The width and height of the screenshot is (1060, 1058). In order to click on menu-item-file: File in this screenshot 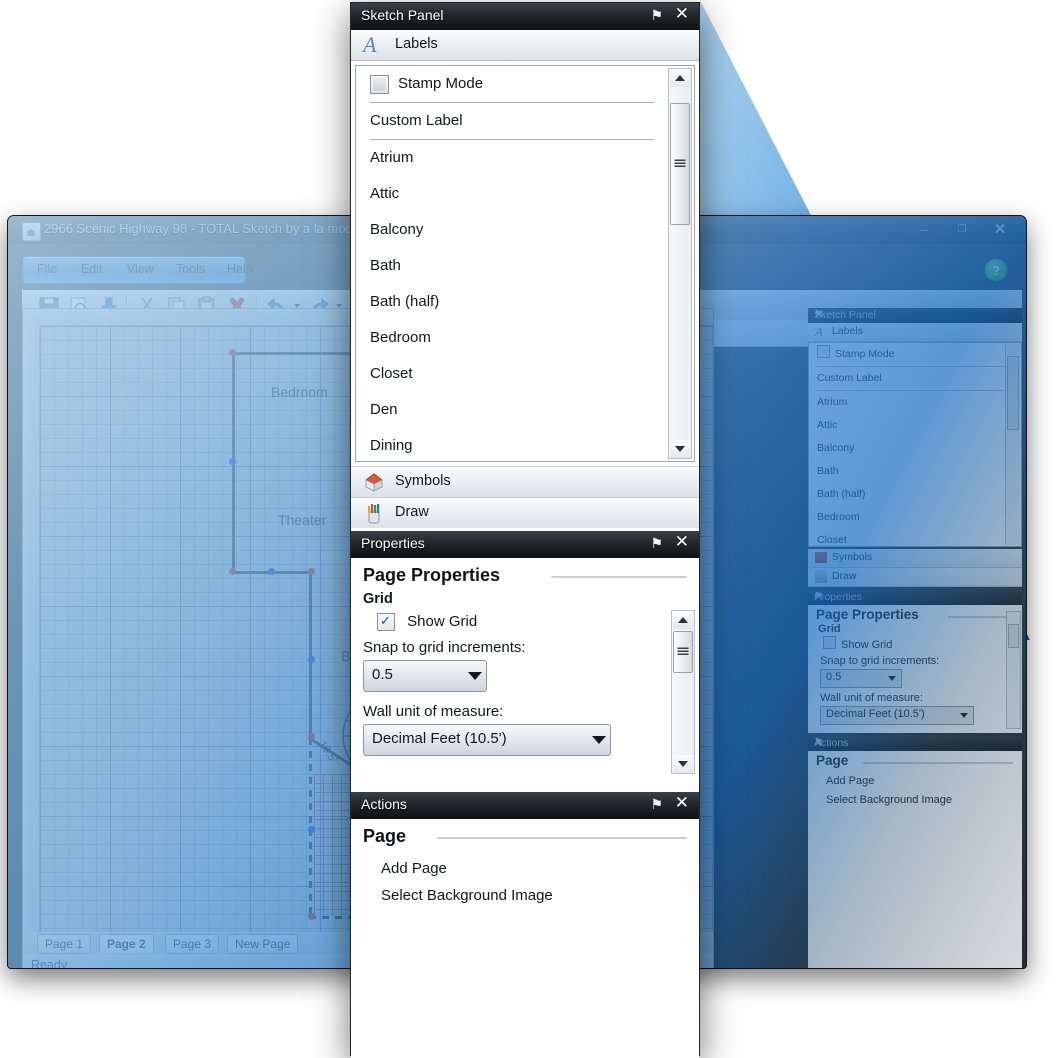, I will do `click(47, 269)`.